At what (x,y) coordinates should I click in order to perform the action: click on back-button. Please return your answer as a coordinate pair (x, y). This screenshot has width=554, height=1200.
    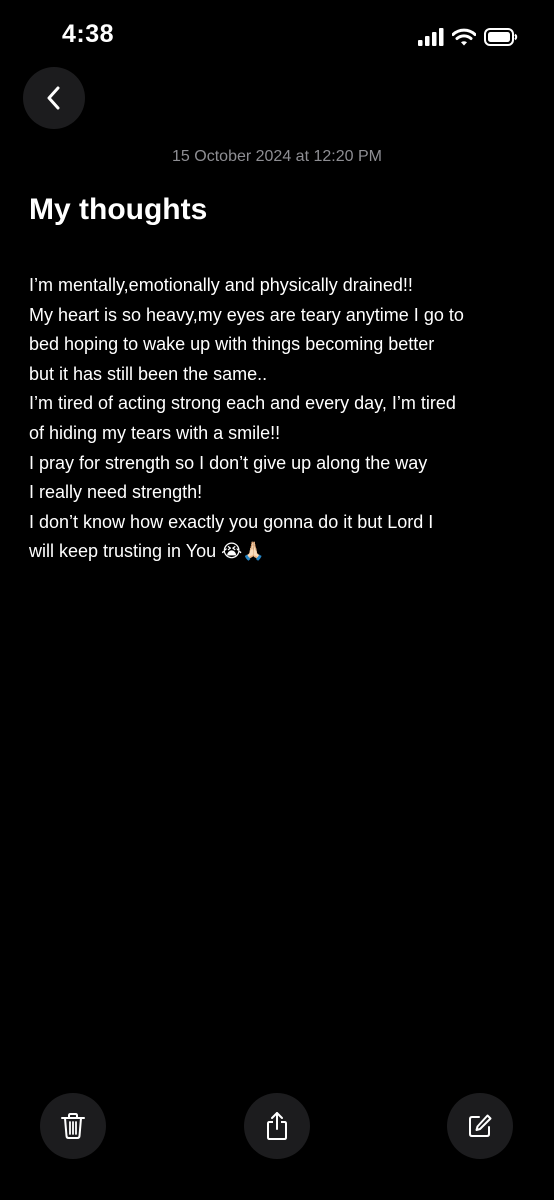
    Looking at the image, I should click on (54, 98).